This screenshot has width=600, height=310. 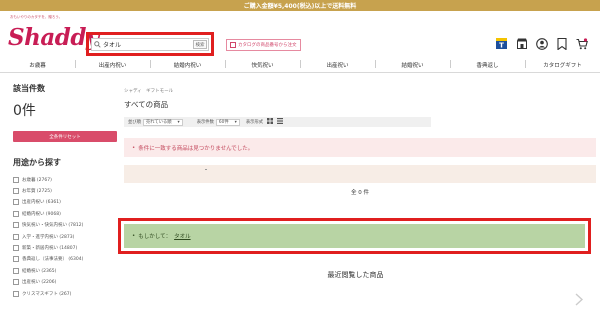 What do you see at coordinates (24, 111) in the screenshot?
I see `result-count: 0件` at bounding box center [24, 111].